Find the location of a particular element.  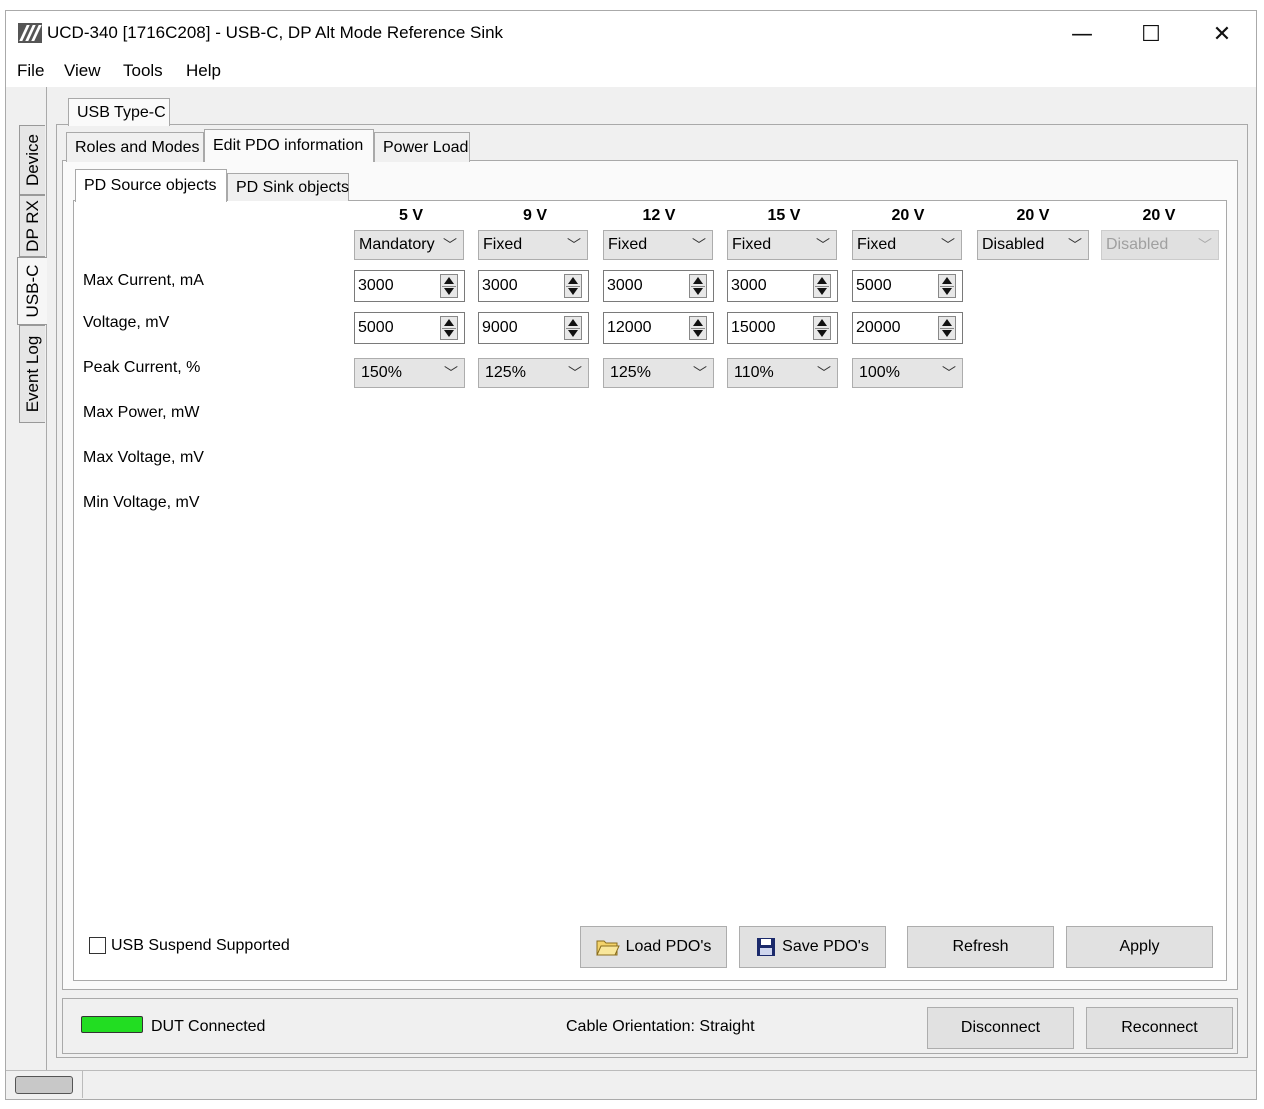

tab-pd-source-objects: PD Source objects is located at coordinates (151, 185).